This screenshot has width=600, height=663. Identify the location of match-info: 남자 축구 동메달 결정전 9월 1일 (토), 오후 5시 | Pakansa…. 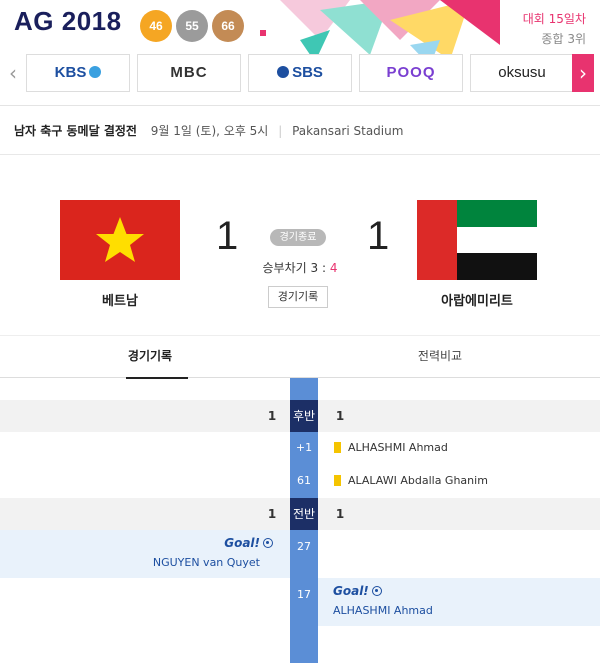
(300, 131).